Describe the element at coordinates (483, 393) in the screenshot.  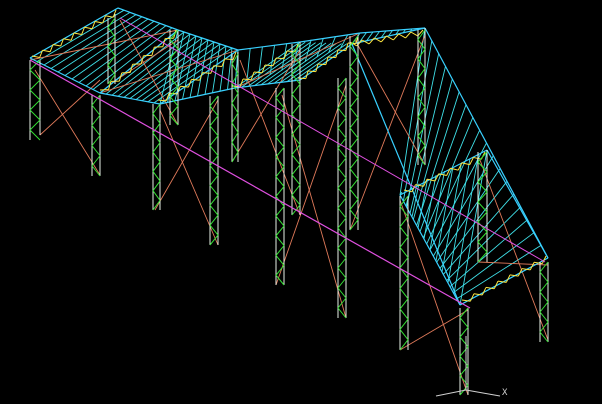
I see `ucs-x-axis` at that location.